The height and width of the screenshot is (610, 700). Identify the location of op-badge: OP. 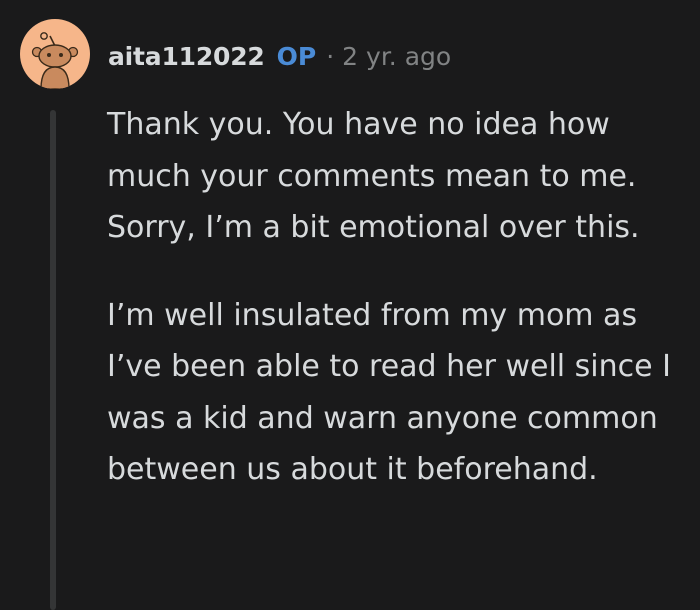
(296, 56).